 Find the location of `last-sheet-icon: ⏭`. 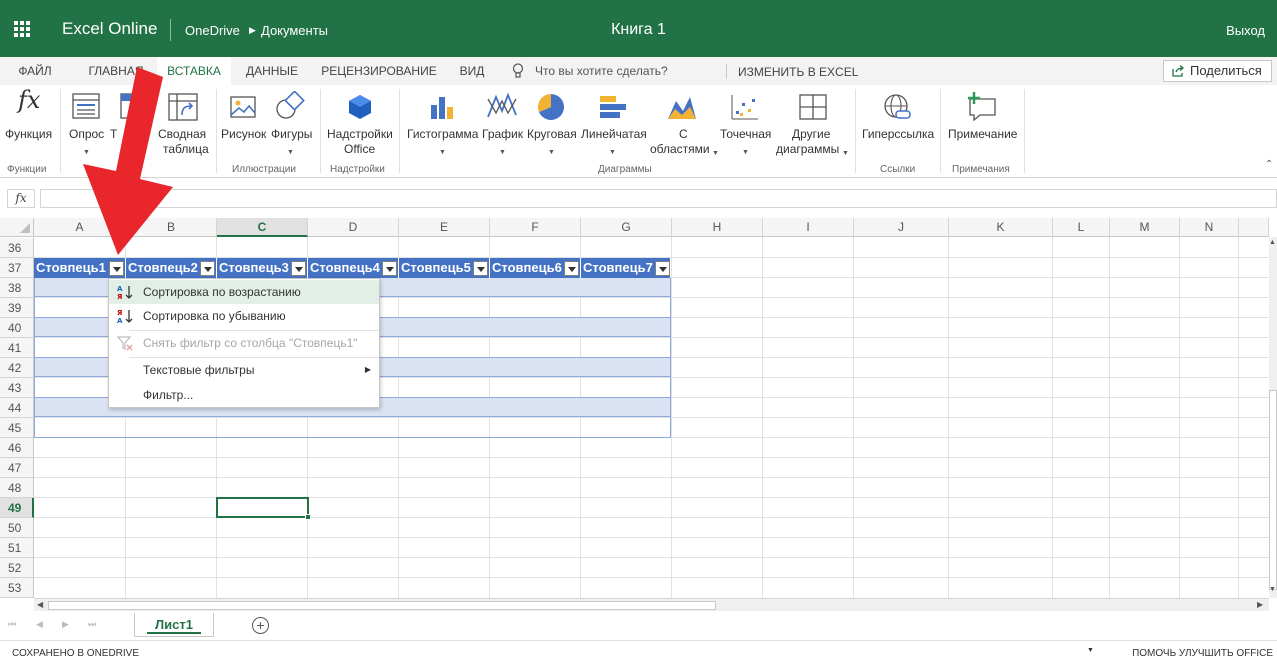

last-sheet-icon: ⏭ is located at coordinates (92, 624).